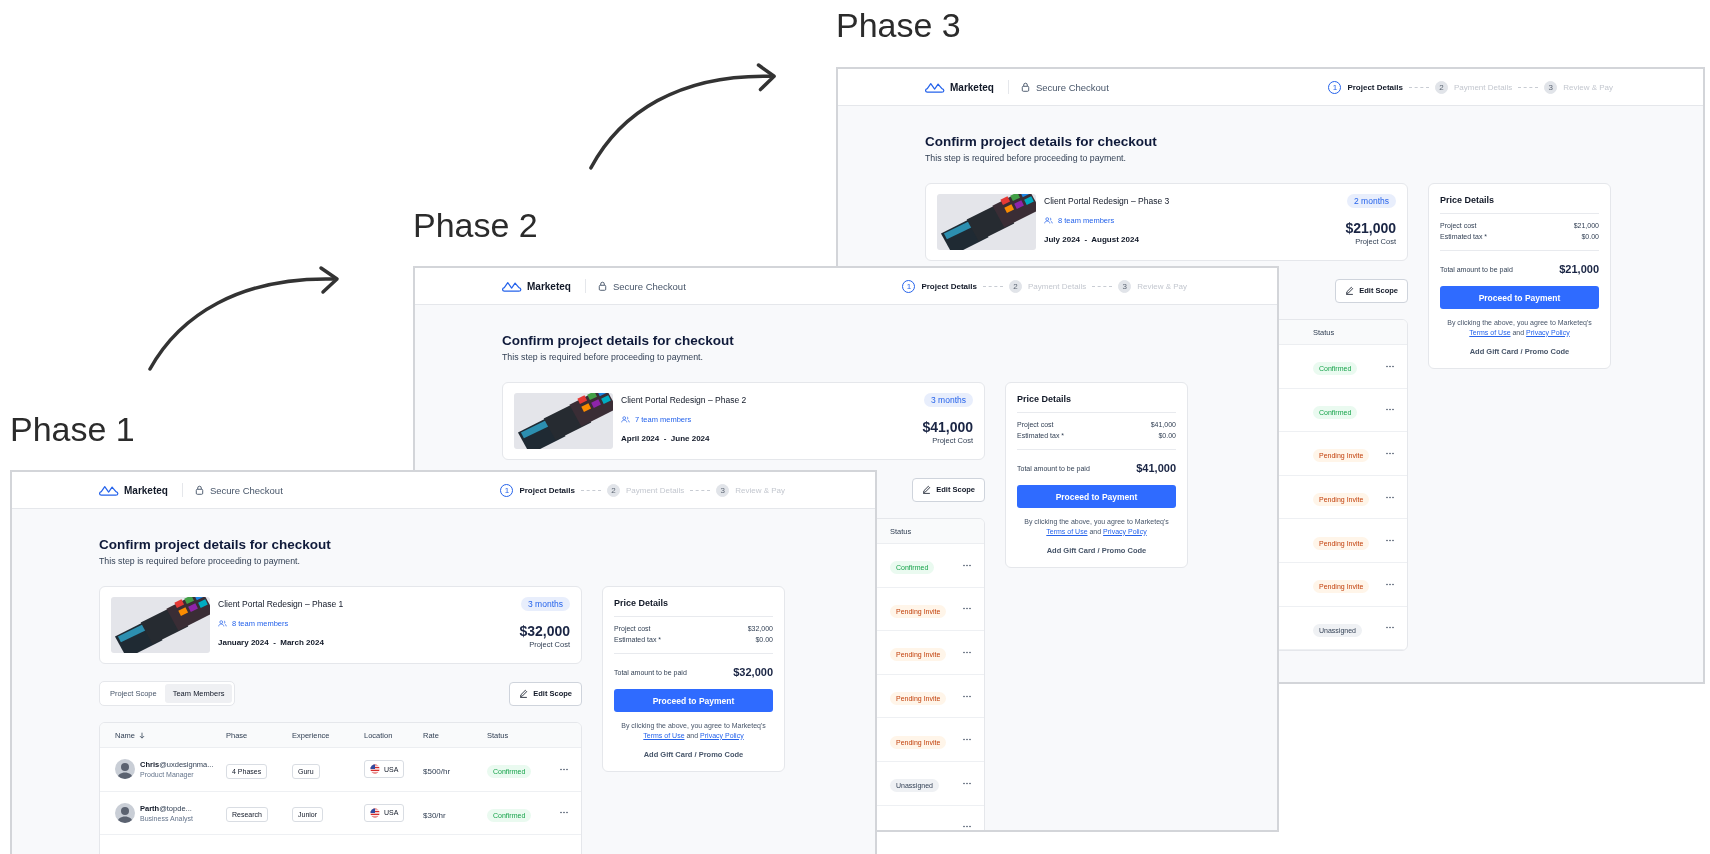  I want to click on total-value: $32,000, so click(753, 672).